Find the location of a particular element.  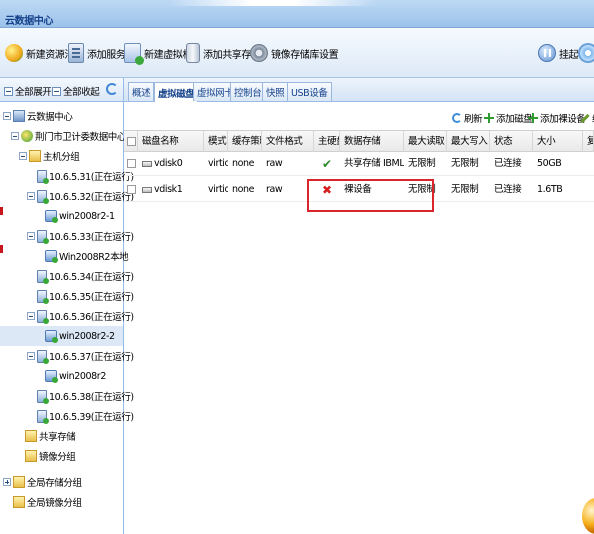

new-vm-button: 新建虚拟机 is located at coordinates (158, 53).